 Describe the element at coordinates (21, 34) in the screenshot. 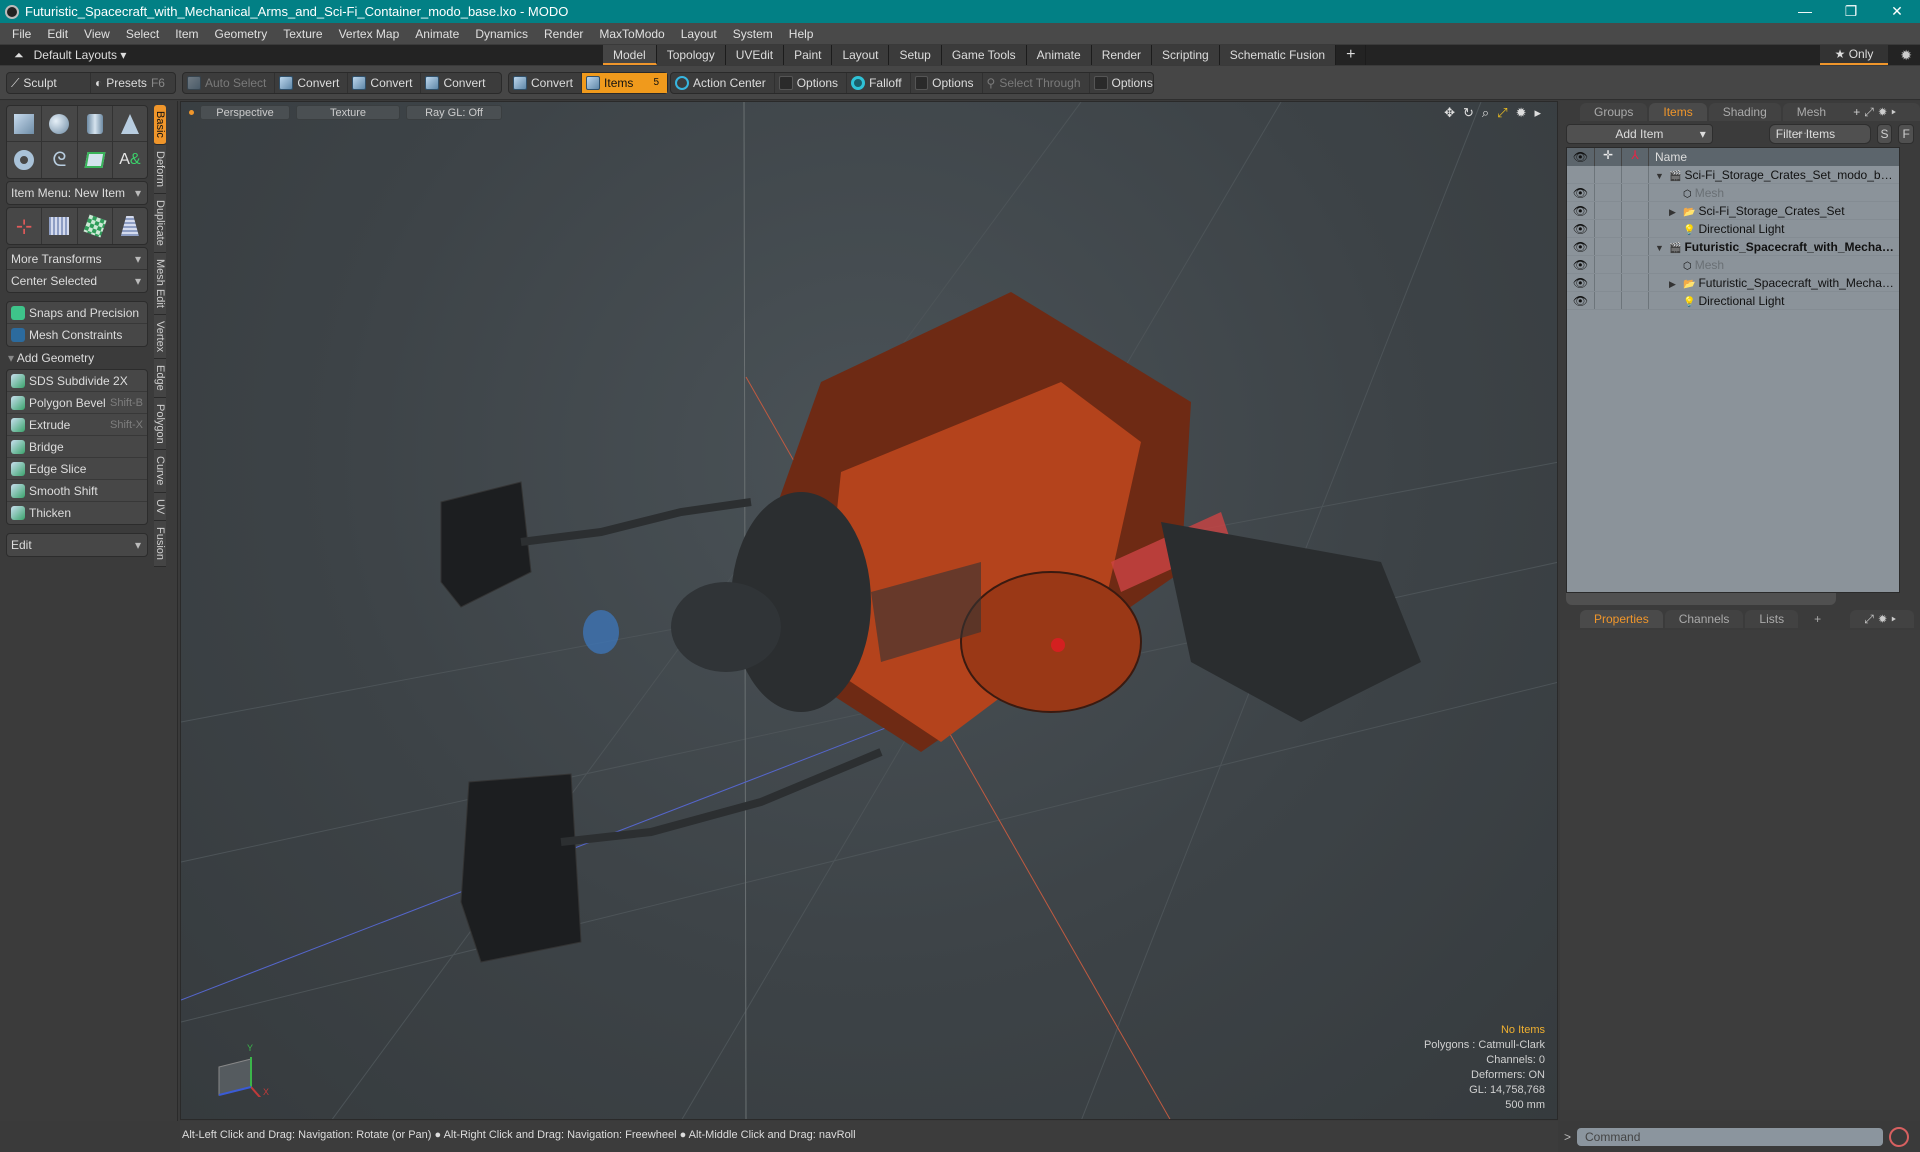

I see `menu-file: File` at that location.